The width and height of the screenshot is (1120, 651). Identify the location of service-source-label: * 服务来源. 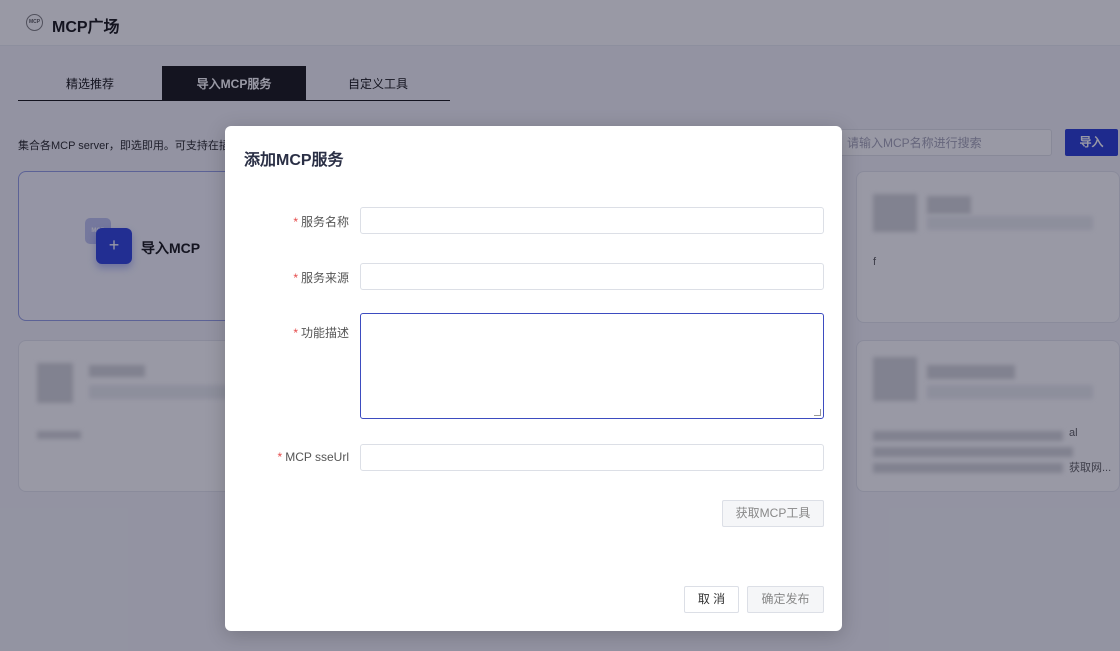
(321, 278).